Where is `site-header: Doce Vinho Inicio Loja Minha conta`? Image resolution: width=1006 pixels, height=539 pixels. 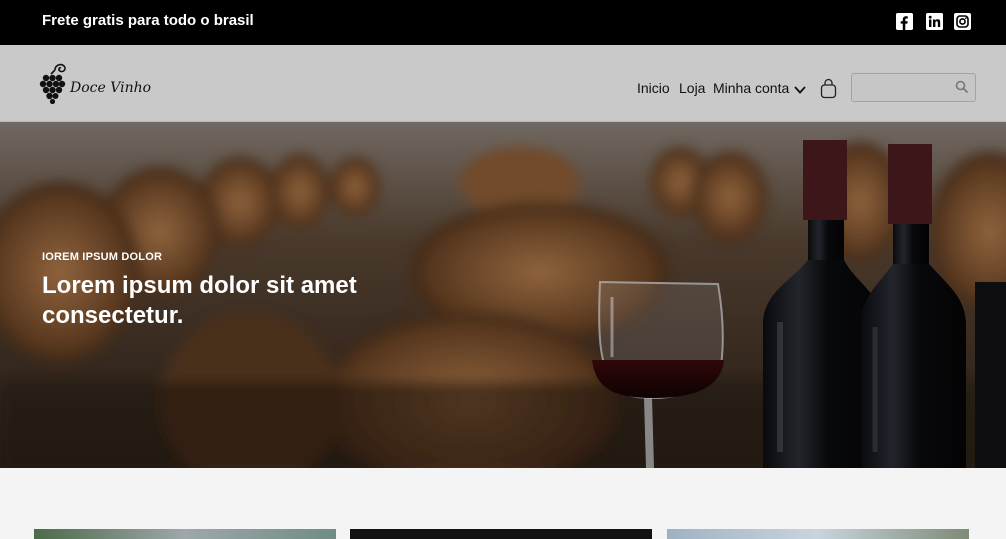 site-header: Doce Vinho Inicio Loja Minha conta is located at coordinates (503, 83).